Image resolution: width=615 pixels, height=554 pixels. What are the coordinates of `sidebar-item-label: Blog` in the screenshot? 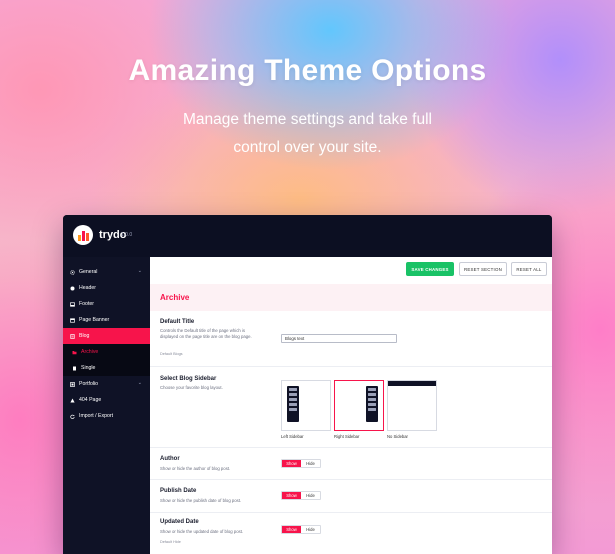 It's located at (84, 336).